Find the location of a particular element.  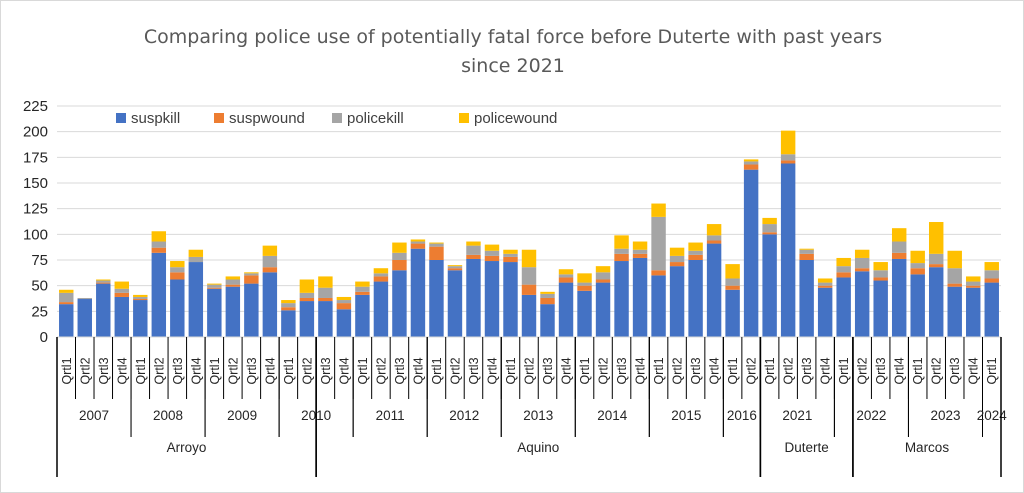

legend-swatch-policewound is located at coordinates (464, 118).